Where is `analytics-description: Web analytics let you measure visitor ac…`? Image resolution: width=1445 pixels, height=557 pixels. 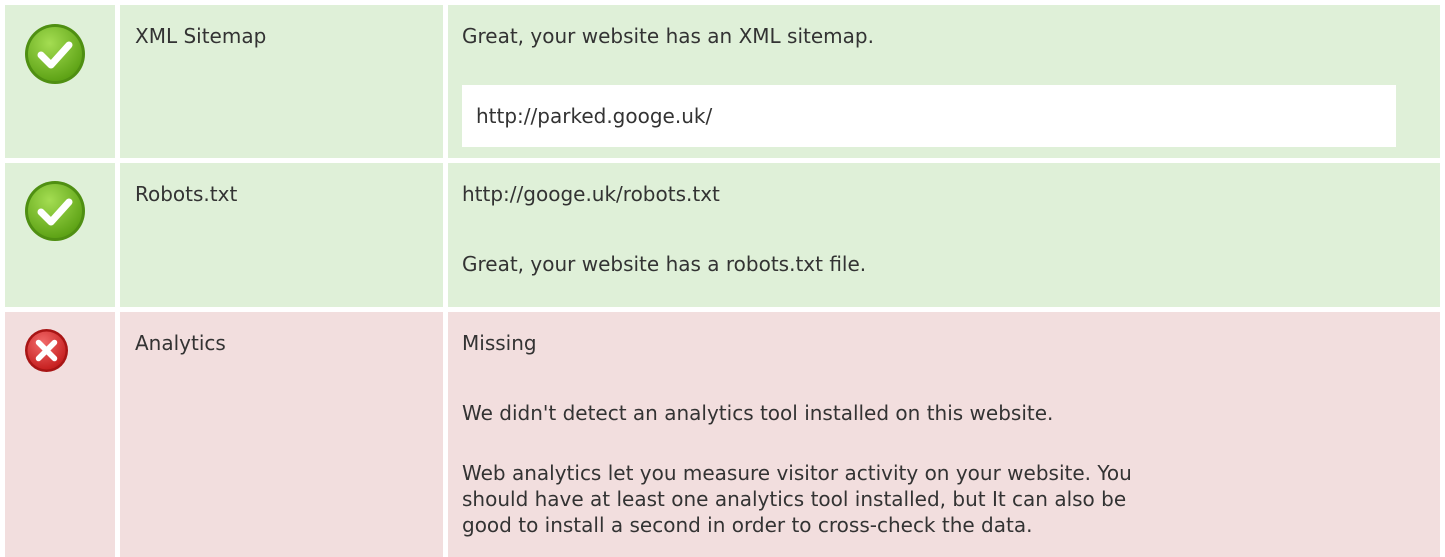
analytics-description: Web analytics let you measure visitor ac… is located at coordinates (932, 499).